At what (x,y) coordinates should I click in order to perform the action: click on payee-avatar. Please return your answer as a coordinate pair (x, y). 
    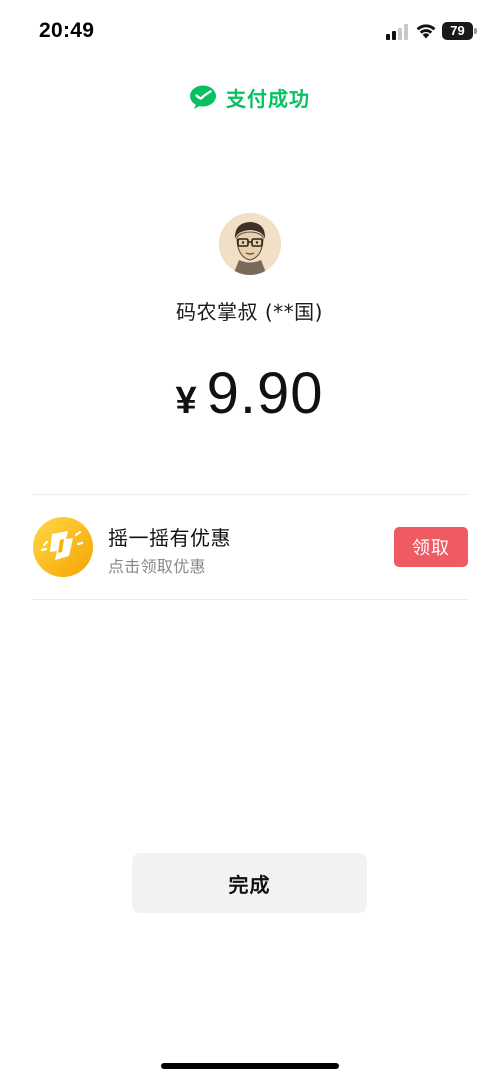
    Looking at the image, I should click on (250, 244).